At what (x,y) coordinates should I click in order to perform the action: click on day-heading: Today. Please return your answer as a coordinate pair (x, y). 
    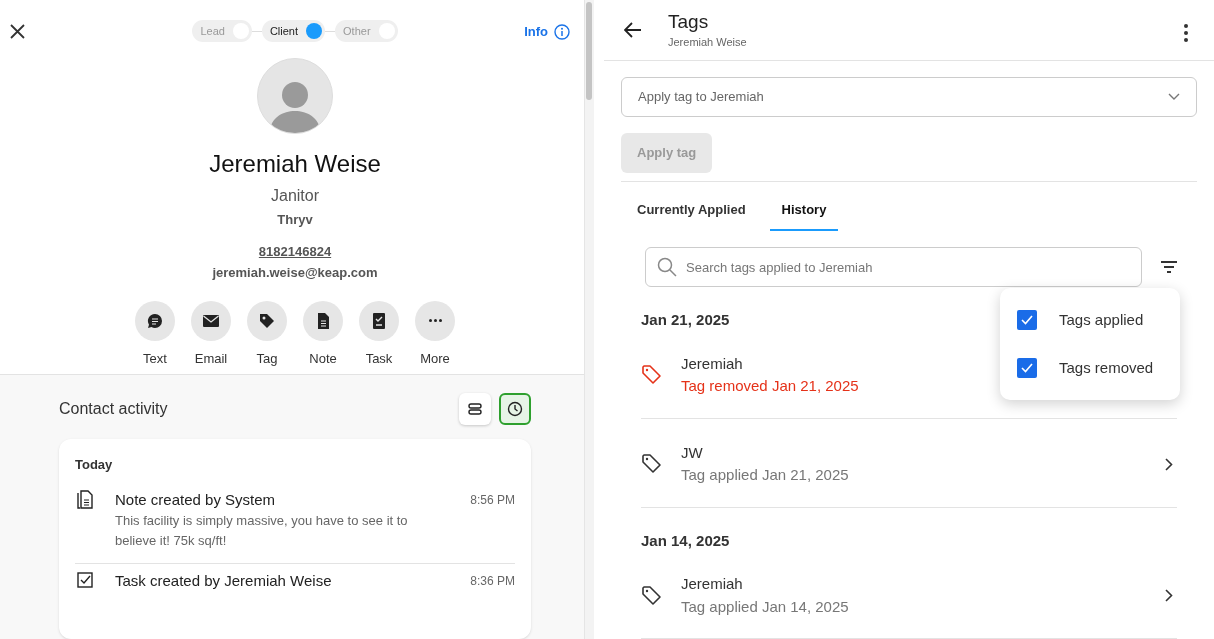
    Looking at the image, I should click on (94, 465).